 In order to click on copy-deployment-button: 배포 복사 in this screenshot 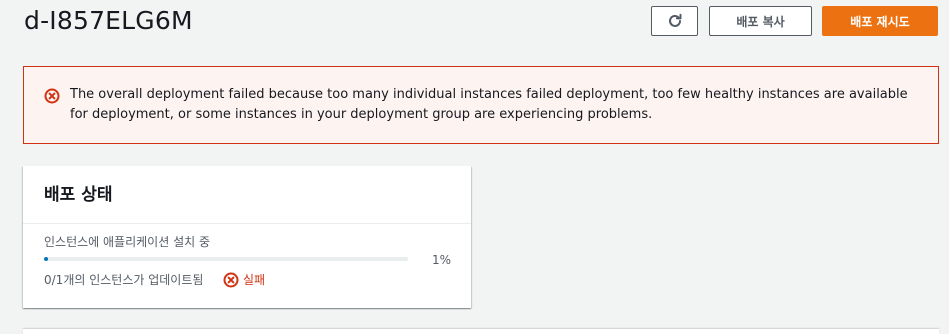, I will do `click(760, 21)`.